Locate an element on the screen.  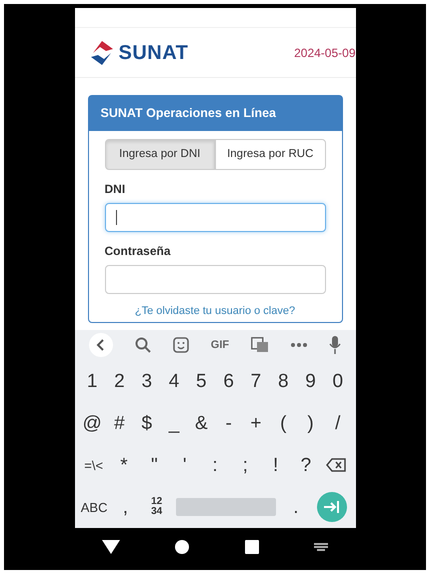
keyboard-key: 8 is located at coordinates (283, 381).